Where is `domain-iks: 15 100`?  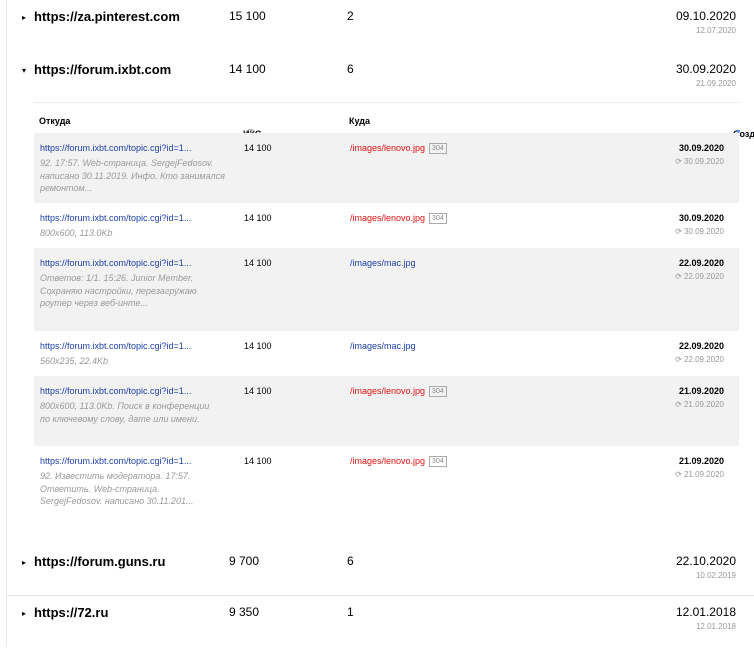 domain-iks: 15 100 is located at coordinates (247, 16).